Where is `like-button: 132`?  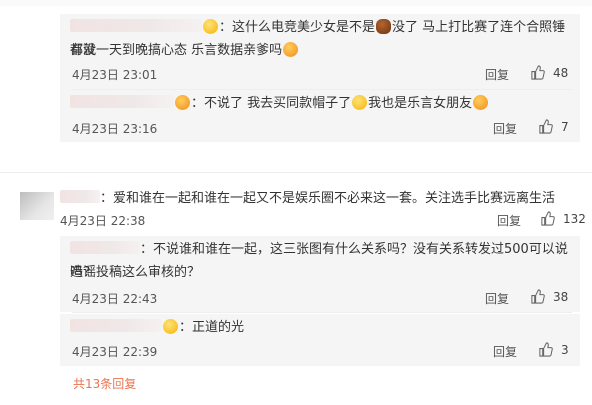 like-button: 132 is located at coordinates (563, 218).